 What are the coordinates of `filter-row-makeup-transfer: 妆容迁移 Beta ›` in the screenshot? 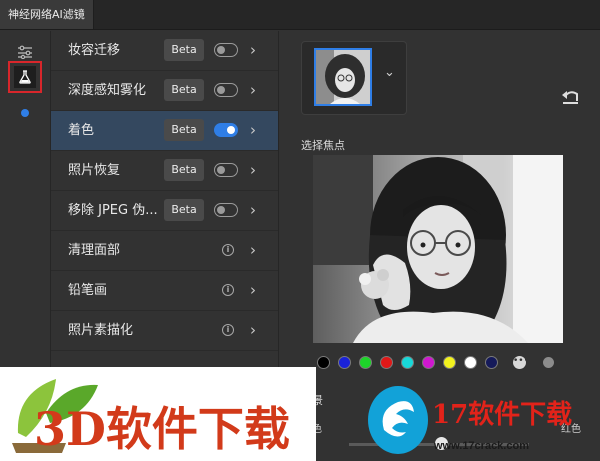 It's located at (164, 51).